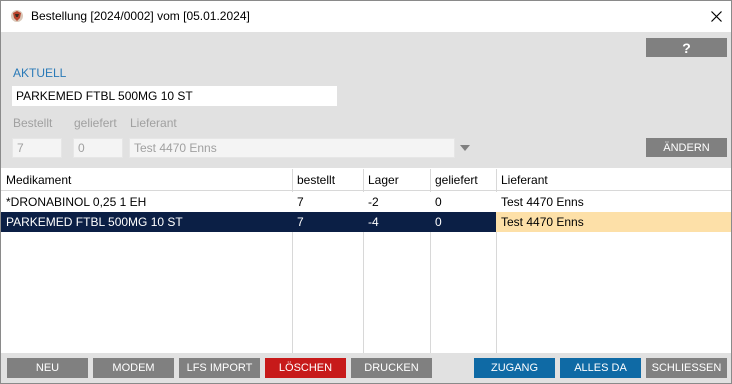  I want to click on column-header-medikament: Medikament, so click(146, 179).